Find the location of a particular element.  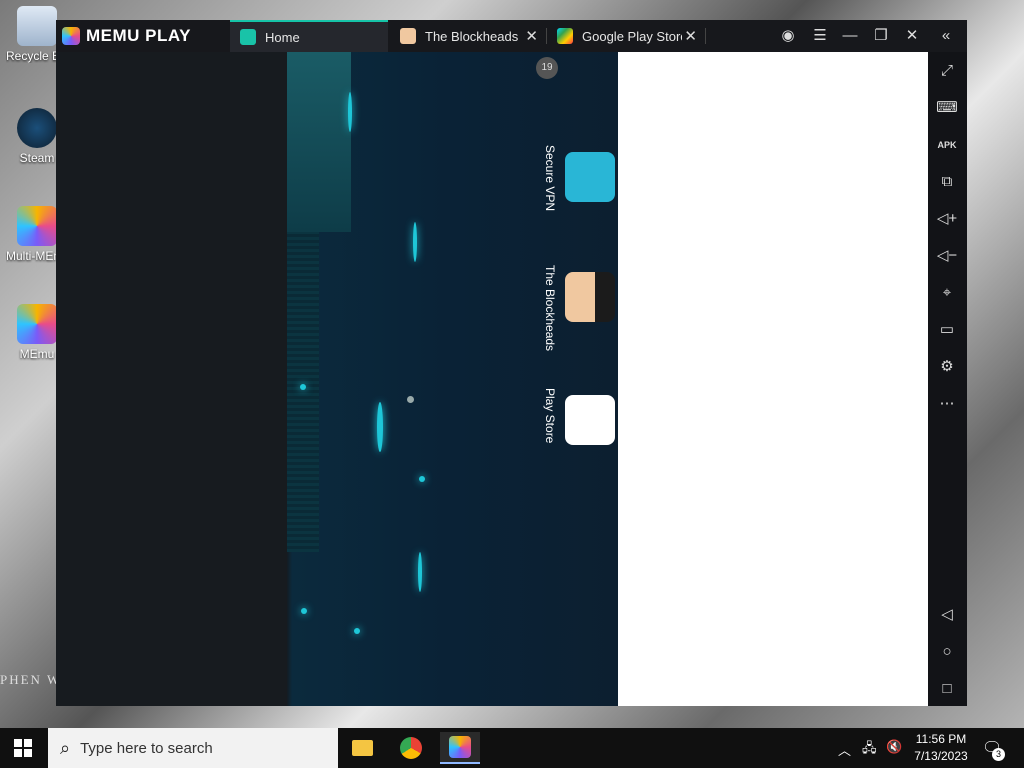

menu-icon: ☰ is located at coordinates (820, 36).